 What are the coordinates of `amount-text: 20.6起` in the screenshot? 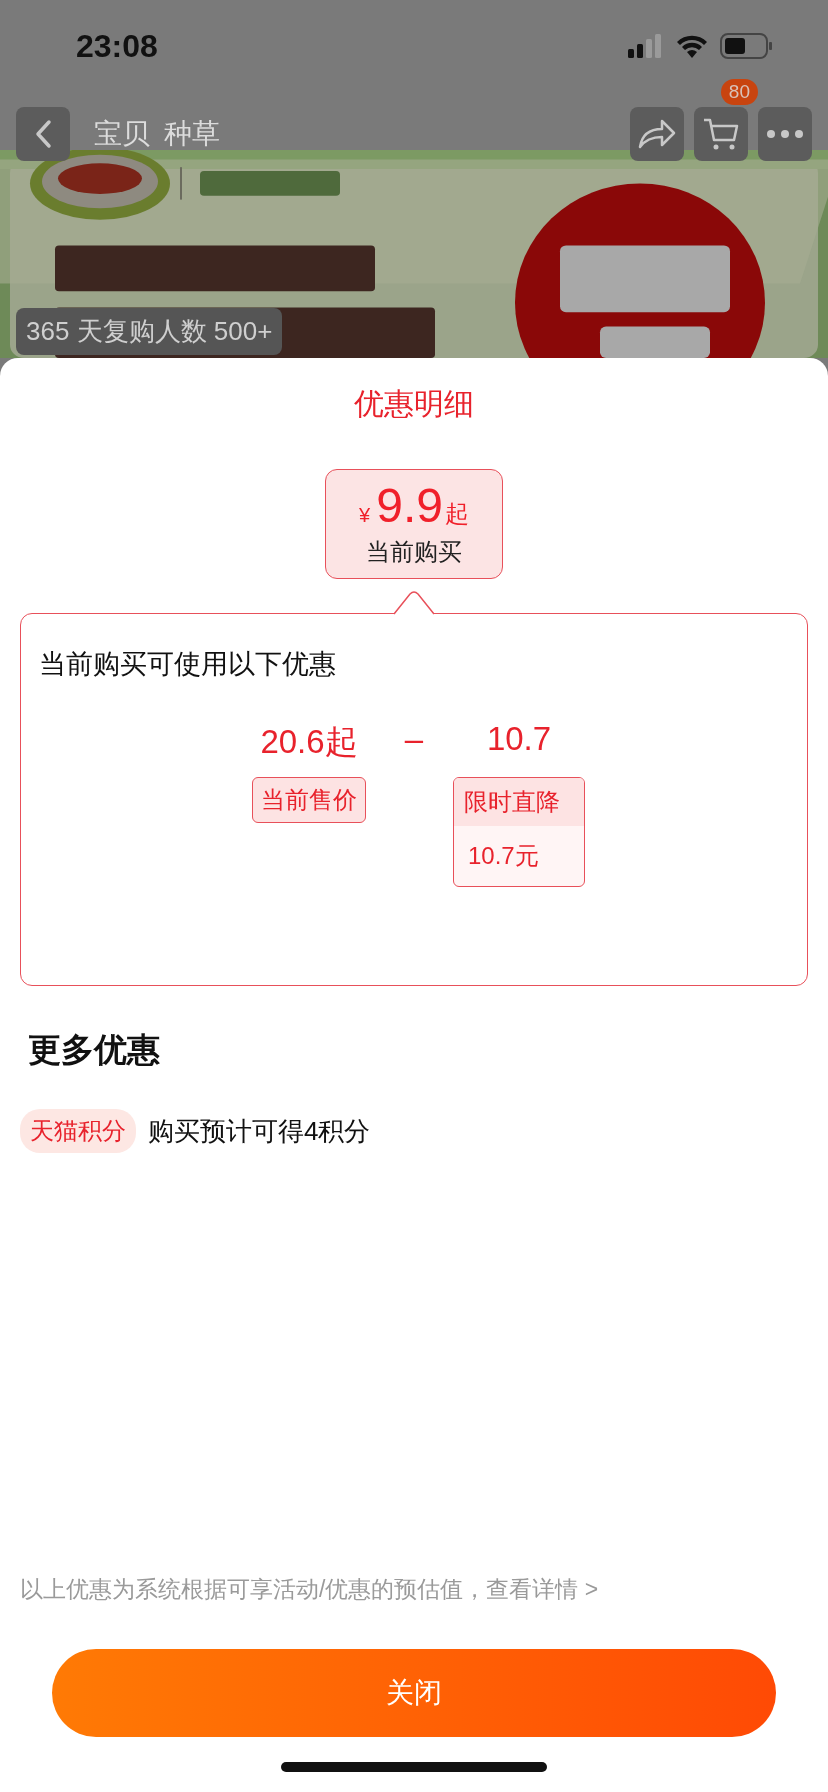 It's located at (309, 742).